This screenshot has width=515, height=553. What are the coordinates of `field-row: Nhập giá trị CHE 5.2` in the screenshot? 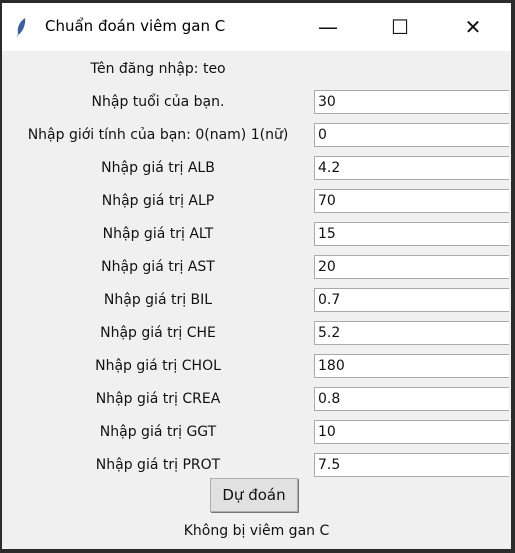 It's located at (256, 333).